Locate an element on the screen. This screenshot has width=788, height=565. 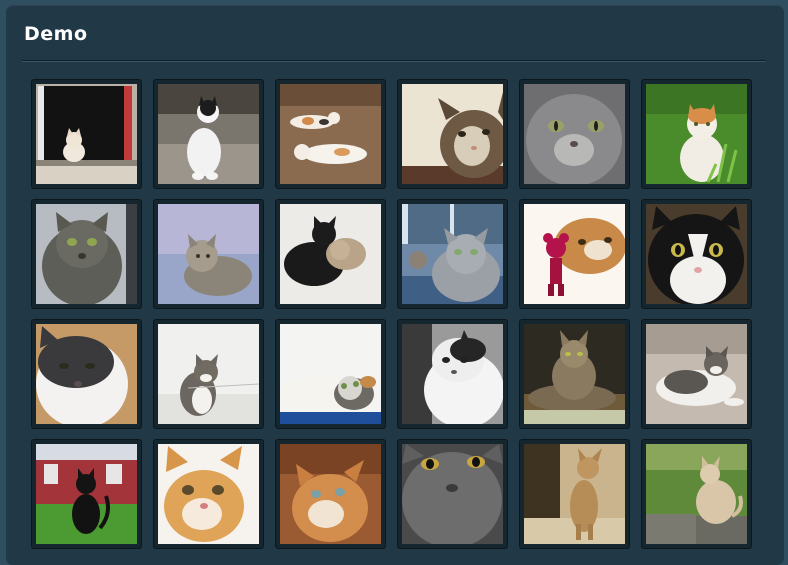
black-cat-red-house-photo is located at coordinates (86, 494).